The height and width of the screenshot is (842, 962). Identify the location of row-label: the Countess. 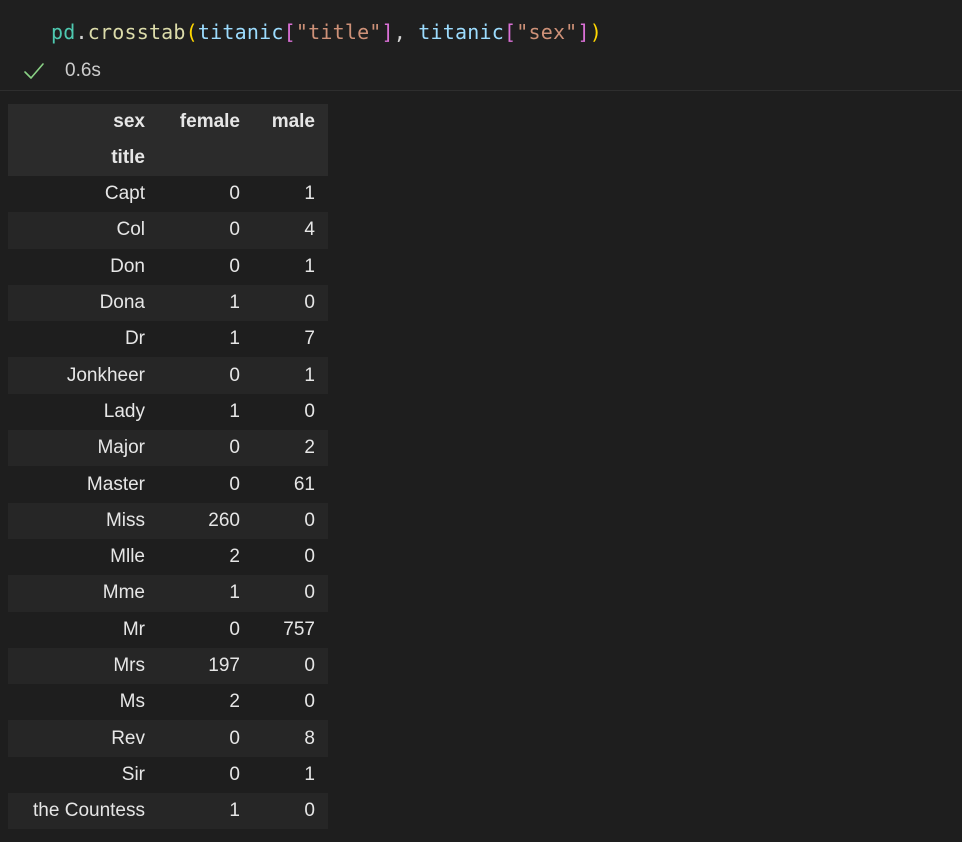
(89, 811).